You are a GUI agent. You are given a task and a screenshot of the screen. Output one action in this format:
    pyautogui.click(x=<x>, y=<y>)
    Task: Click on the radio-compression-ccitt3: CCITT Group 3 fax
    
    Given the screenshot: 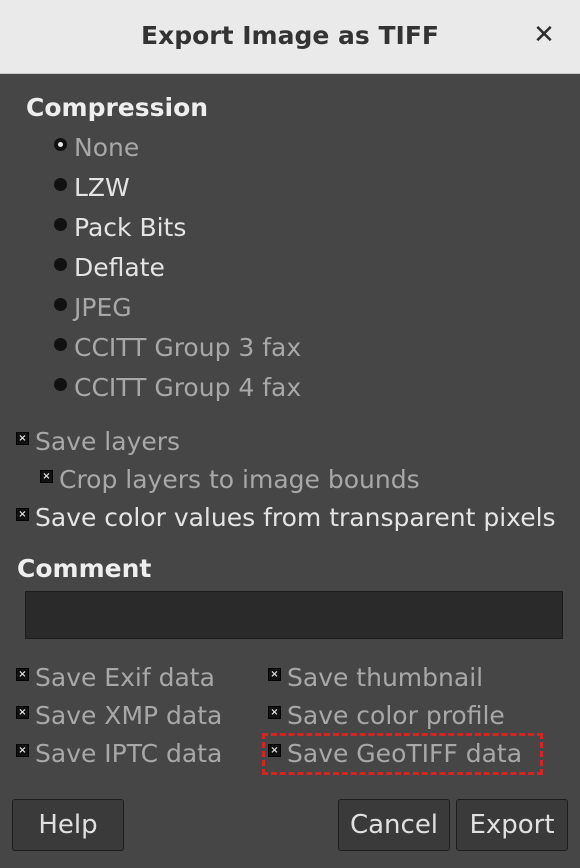 What is the action you would take?
    pyautogui.click(x=177, y=347)
    